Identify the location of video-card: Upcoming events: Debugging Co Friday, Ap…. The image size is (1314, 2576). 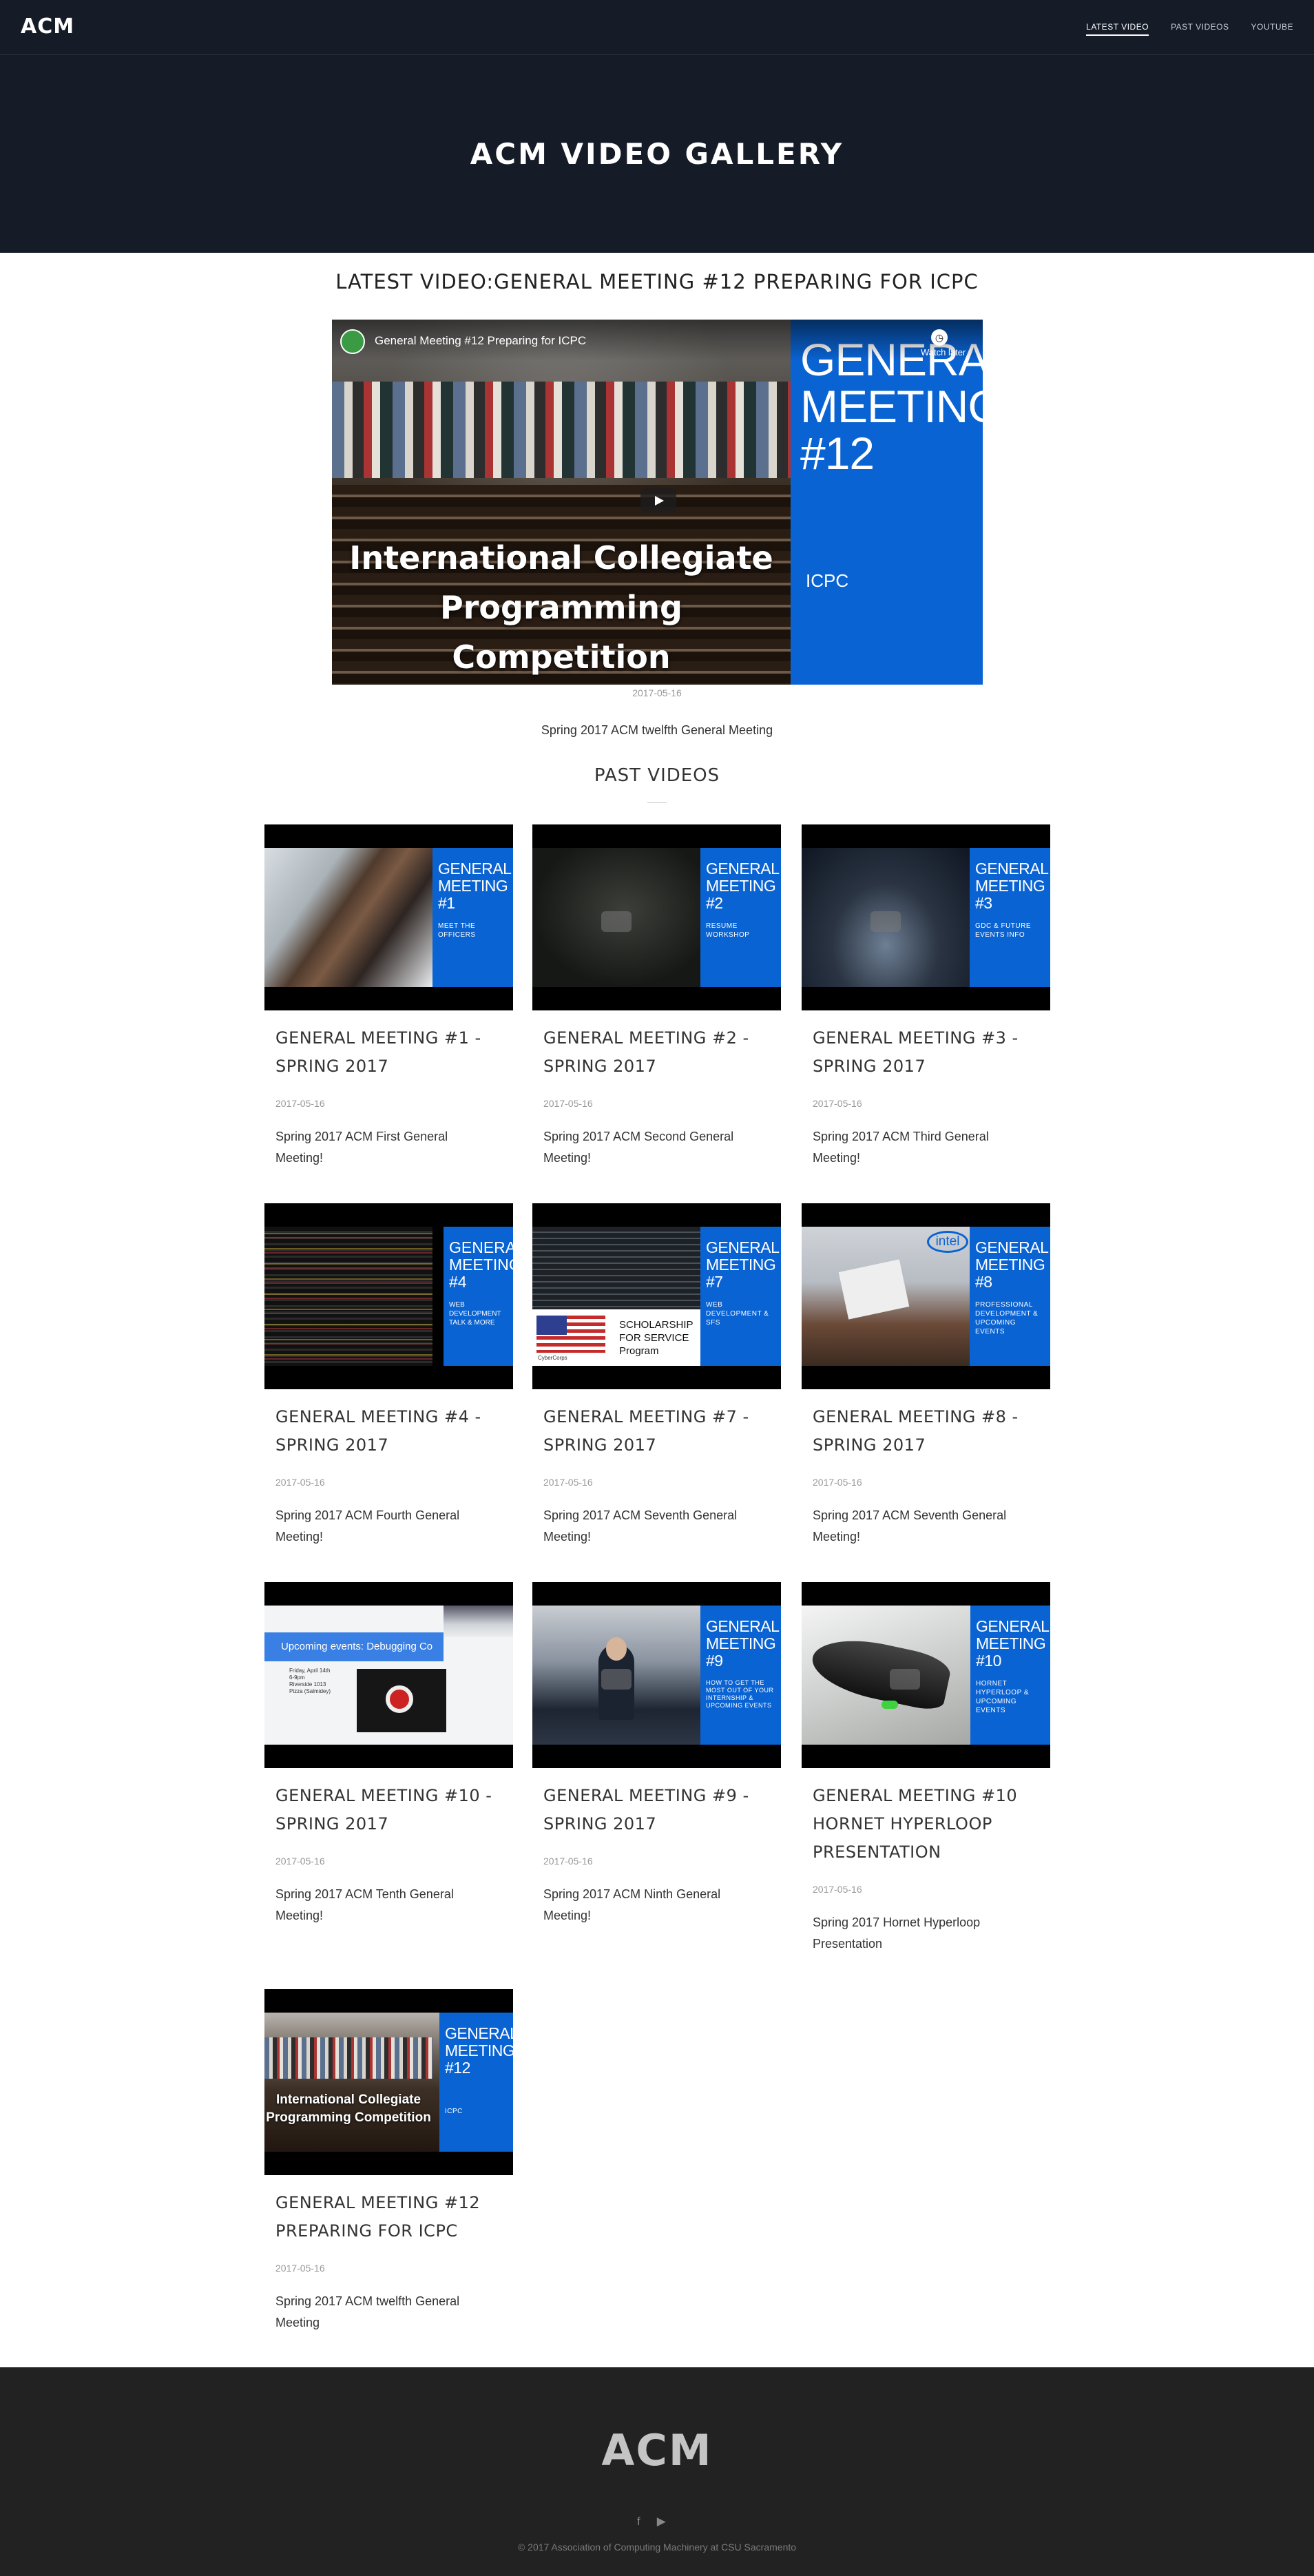
(388, 1754).